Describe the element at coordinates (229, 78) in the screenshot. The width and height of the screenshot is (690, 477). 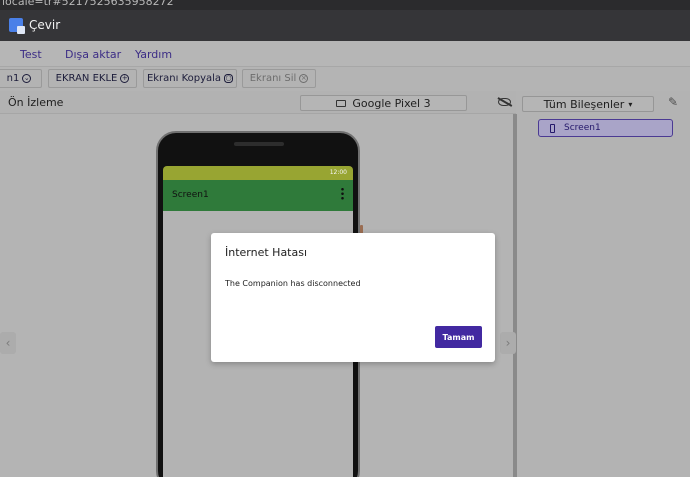
I see `copy-icon: ○` at that location.